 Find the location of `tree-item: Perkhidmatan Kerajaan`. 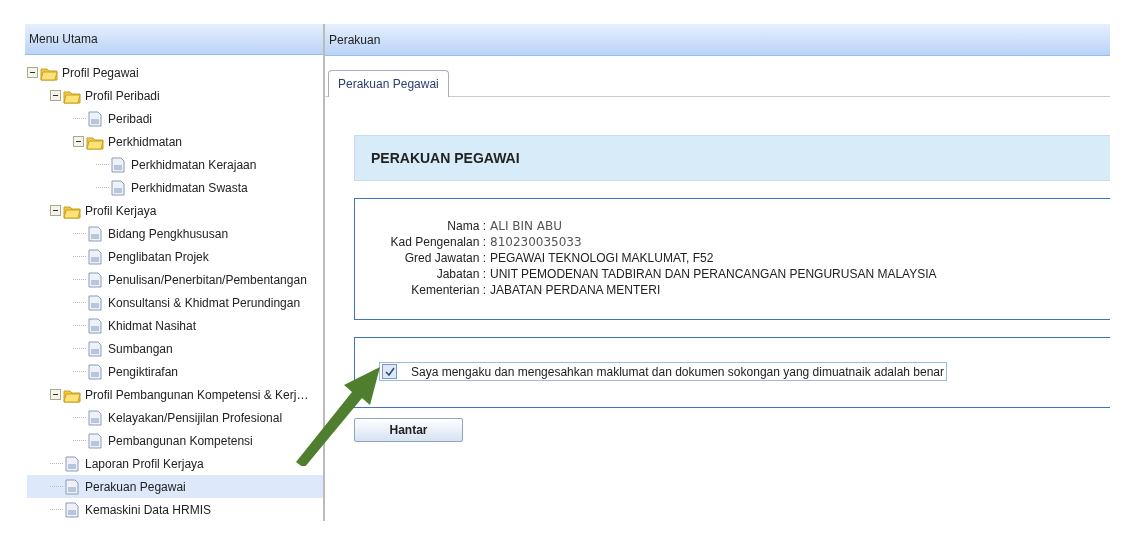

tree-item: Perkhidmatan Kerajaan is located at coordinates (144, 164).